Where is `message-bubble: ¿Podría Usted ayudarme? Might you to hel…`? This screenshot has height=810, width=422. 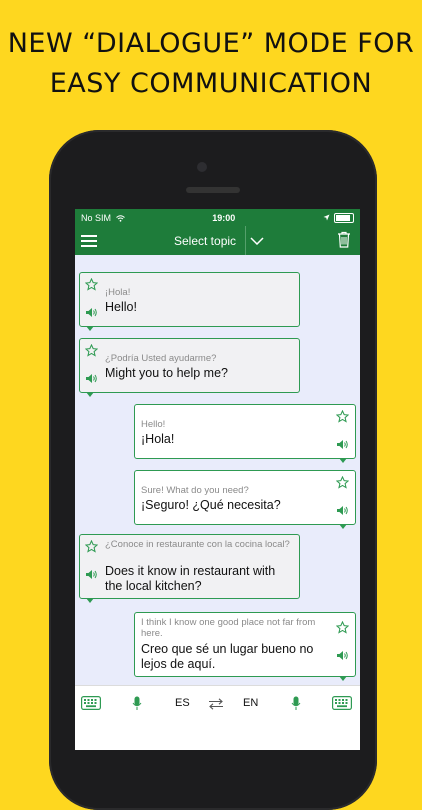
message-bubble: ¿Podría Usted ayudarme? Might you to hel… is located at coordinates (189, 367).